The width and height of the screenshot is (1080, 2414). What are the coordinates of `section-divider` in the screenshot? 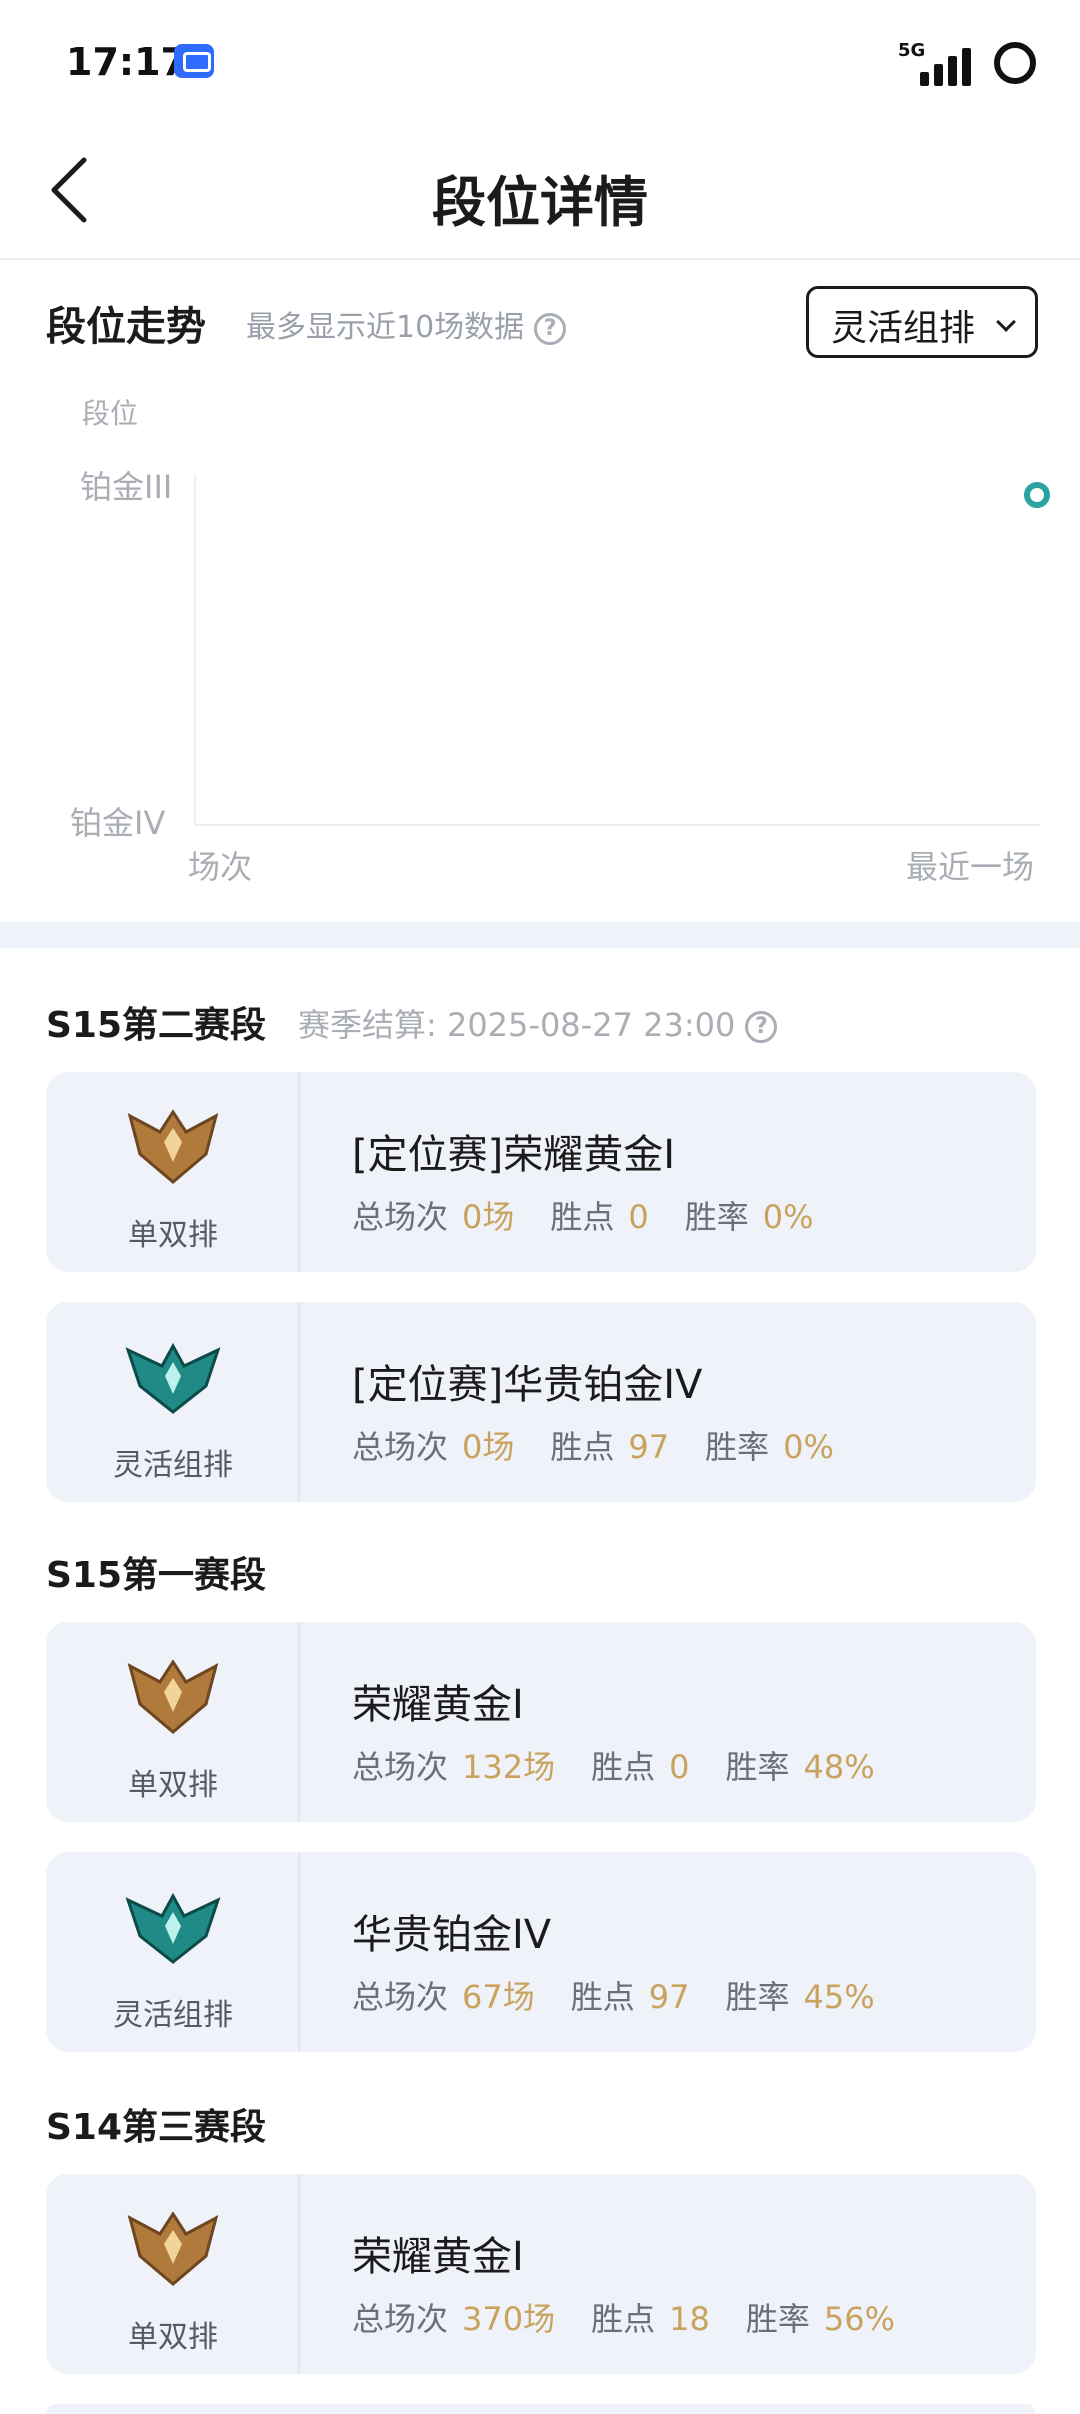 It's located at (540, 935).